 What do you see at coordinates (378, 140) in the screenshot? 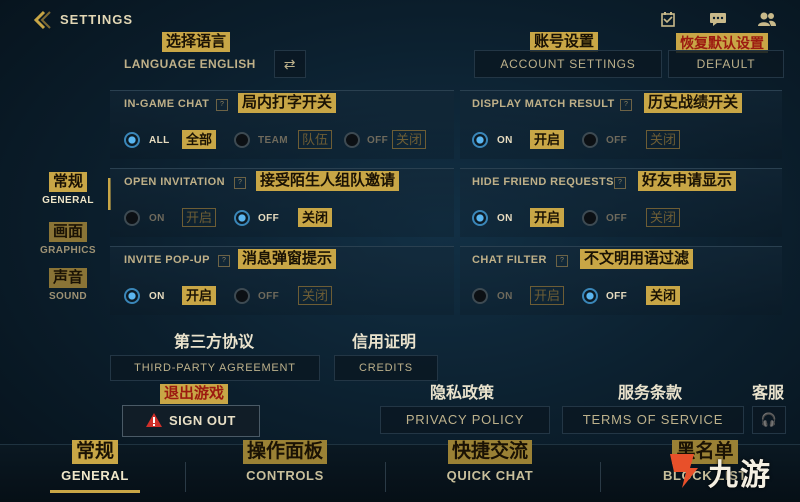
I see `in-game-chat-off-label: OFF` at bounding box center [378, 140].